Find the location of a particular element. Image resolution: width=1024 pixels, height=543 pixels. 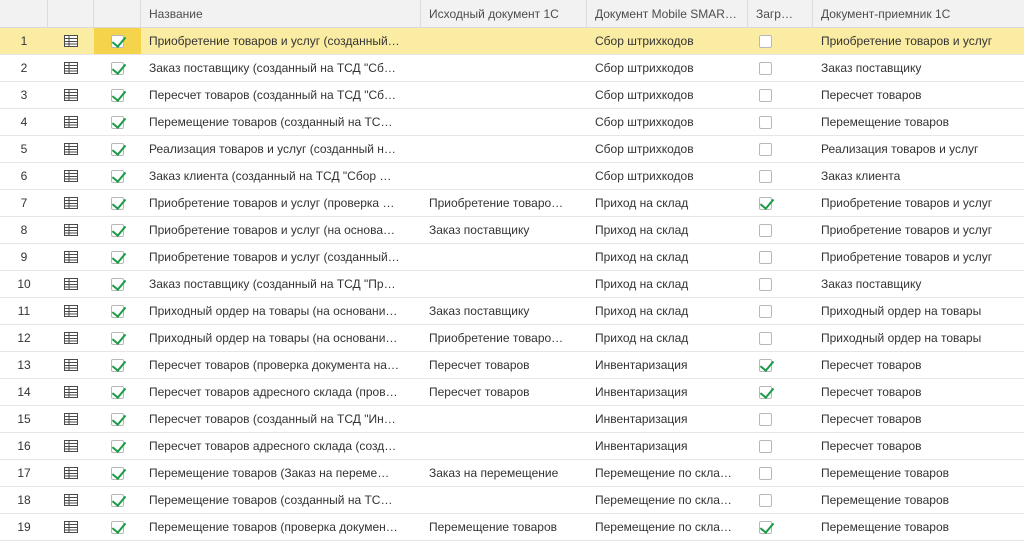

header-target-doc: Документ-приемник 1С is located at coordinates (918, 13).